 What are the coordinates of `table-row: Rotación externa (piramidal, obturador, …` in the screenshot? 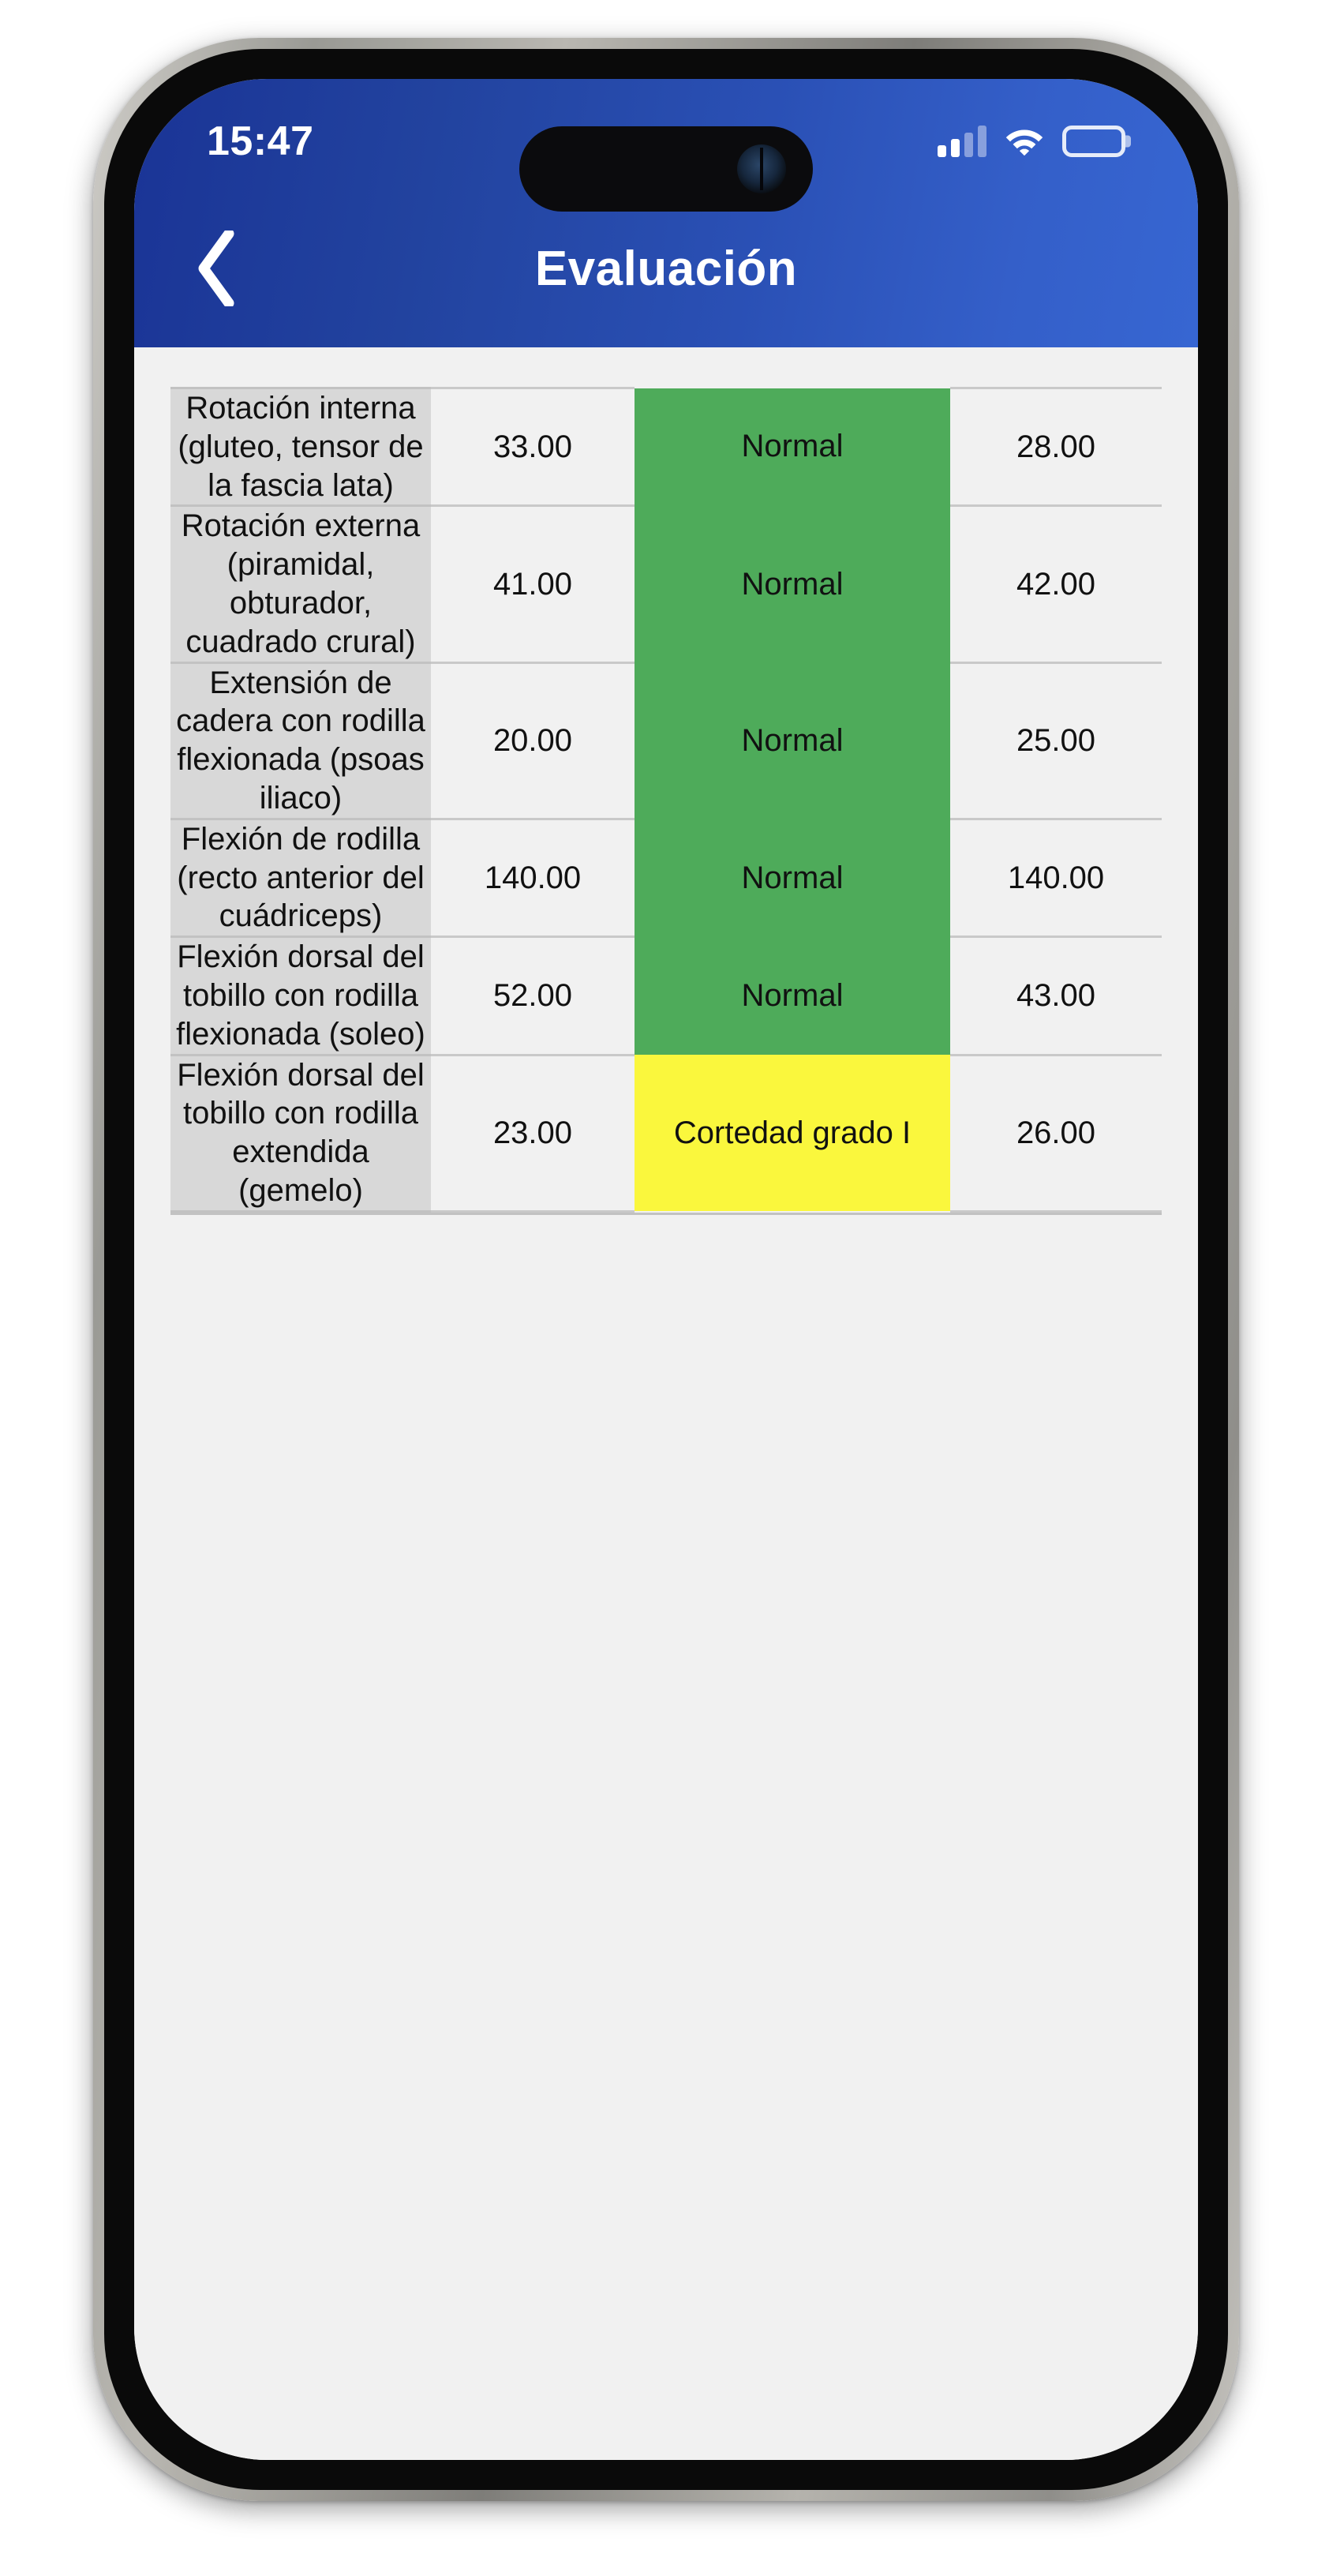 It's located at (666, 584).